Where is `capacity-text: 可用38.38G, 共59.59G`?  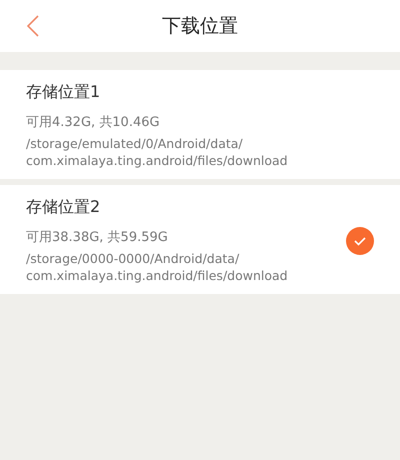
capacity-text: 可用38.38G, 共59.59G is located at coordinates (97, 237).